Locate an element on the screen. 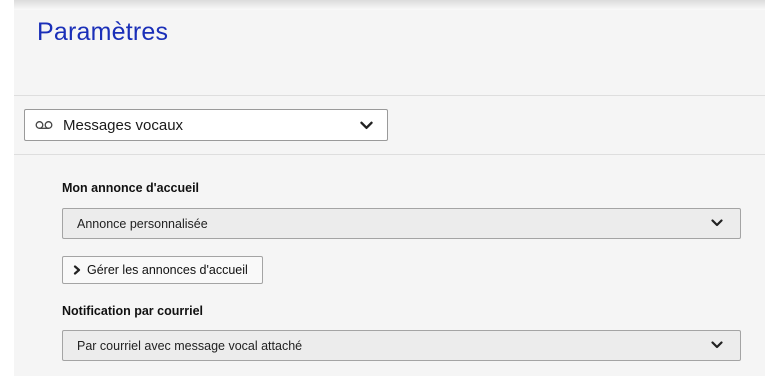 This screenshot has width=765, height=376. section-dropdown-value: Messages vocaux is located at coordinates (123, 125).